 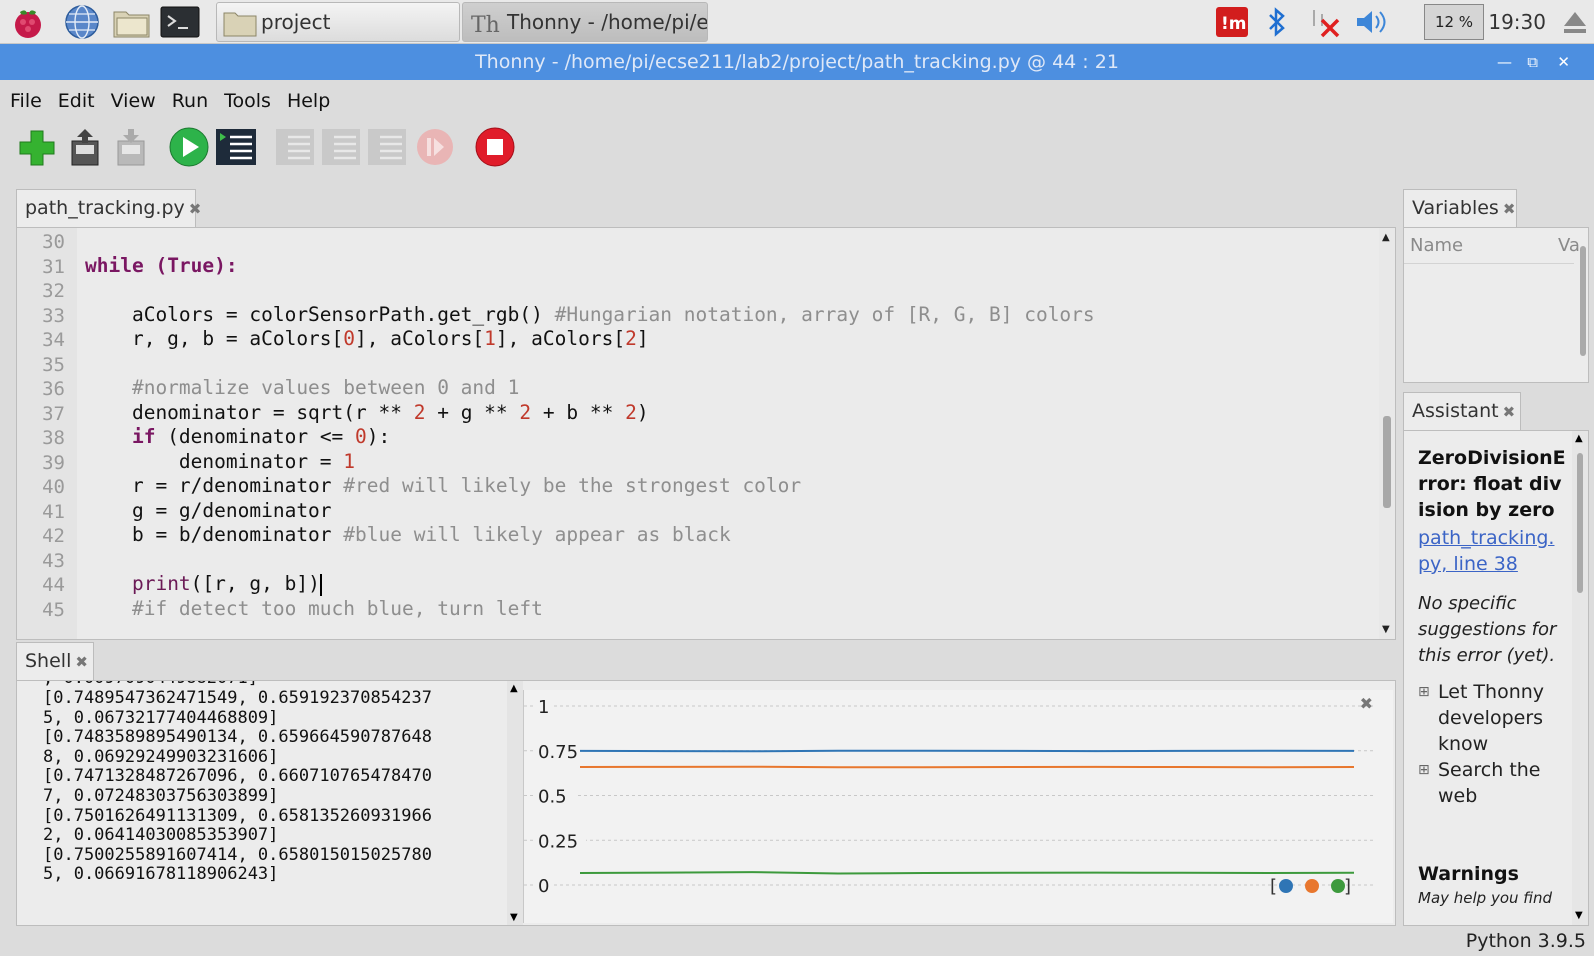 What do you see at coordinates (1532, 62) in the screenshot?
I see `maximize-button: ⧉` at bounding box center [1532, 62].